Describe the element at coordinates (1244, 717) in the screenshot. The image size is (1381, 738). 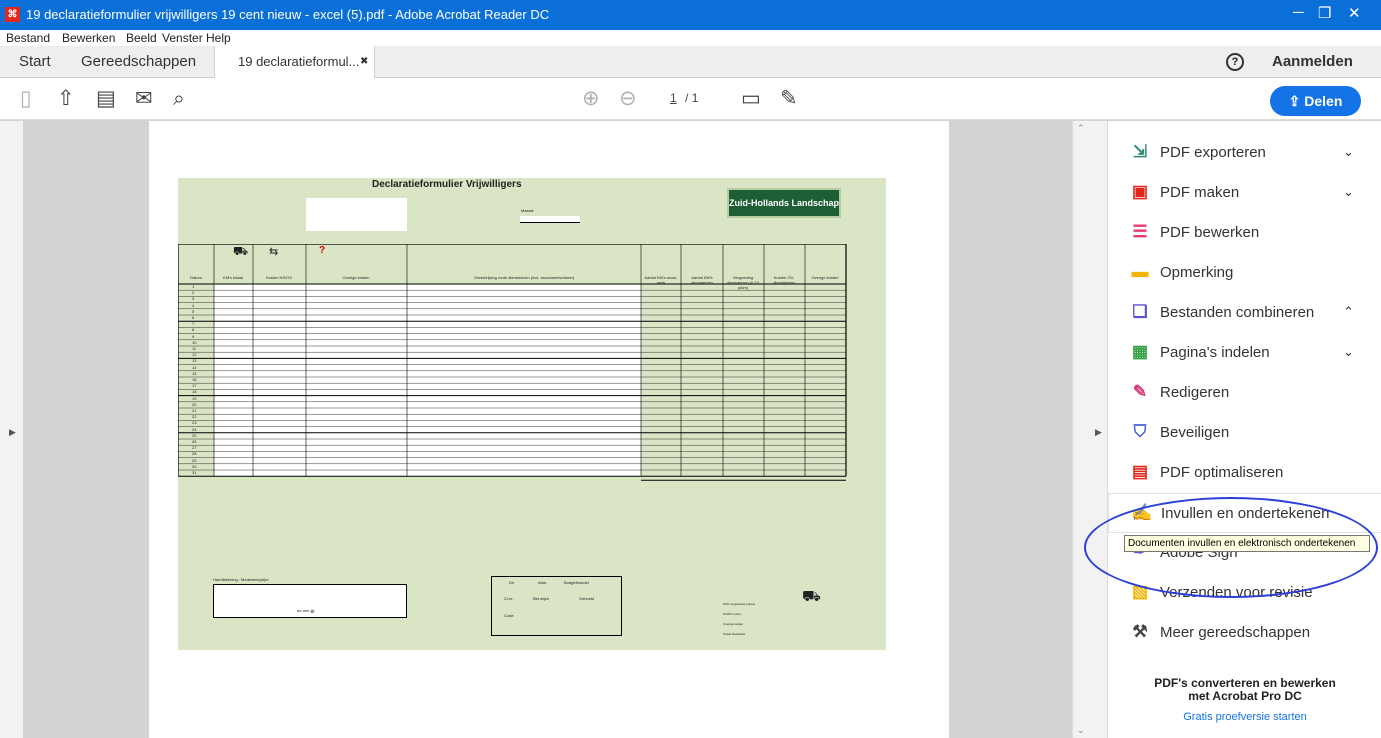
I see `free-trial-link: Gratis proefversie starten` at that location.